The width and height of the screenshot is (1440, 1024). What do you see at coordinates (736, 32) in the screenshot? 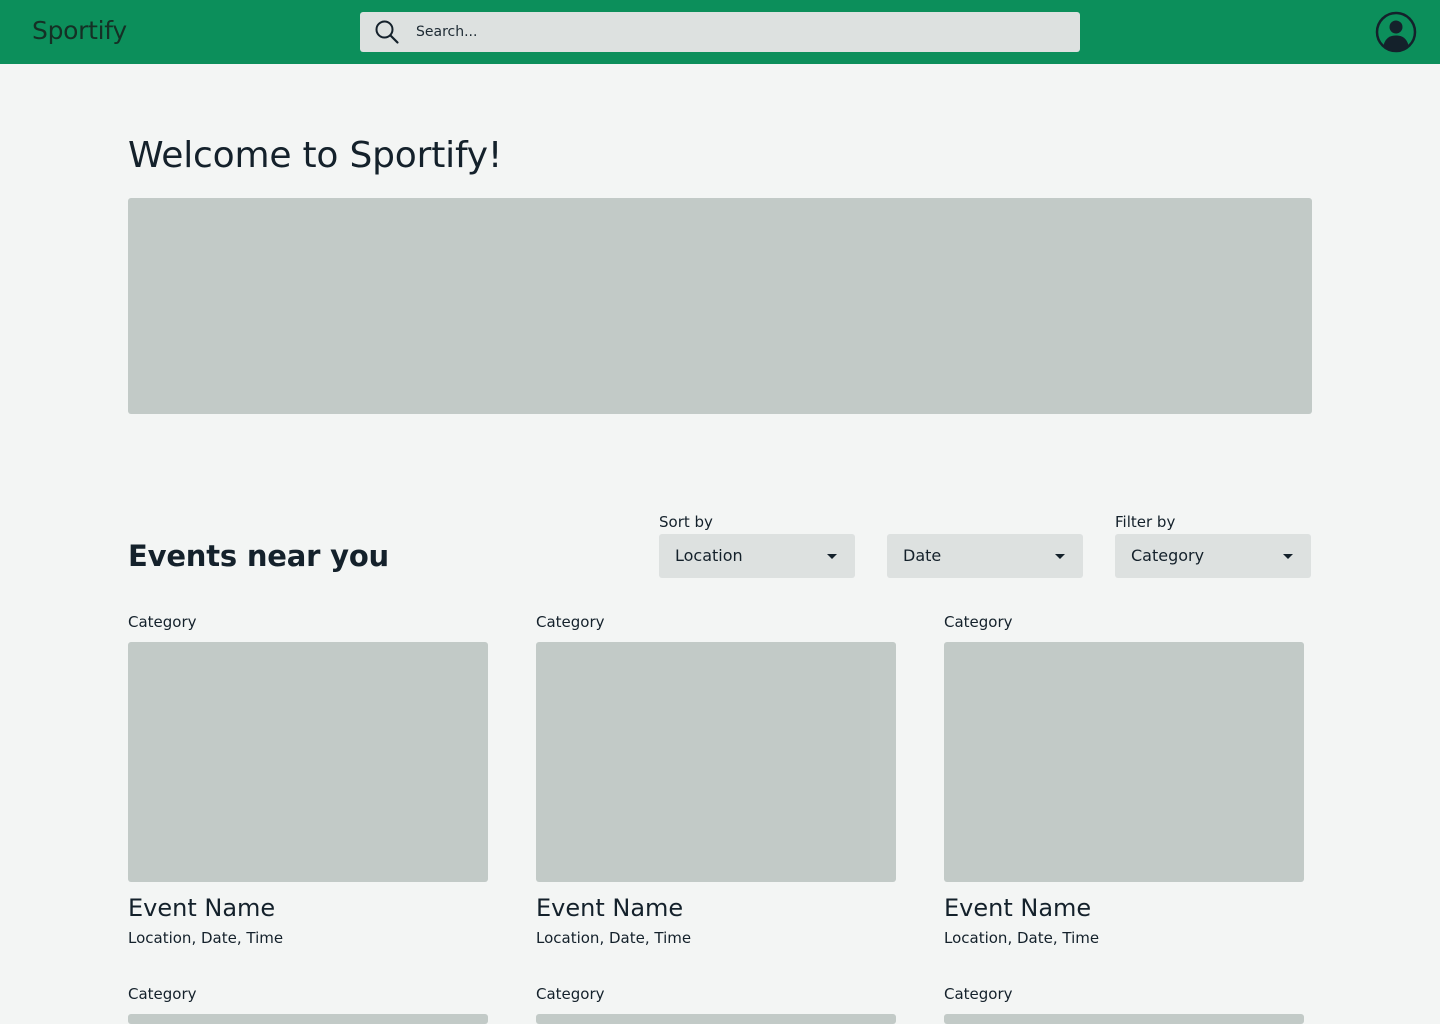
I see `search-input` at bounding box center [736, 32].